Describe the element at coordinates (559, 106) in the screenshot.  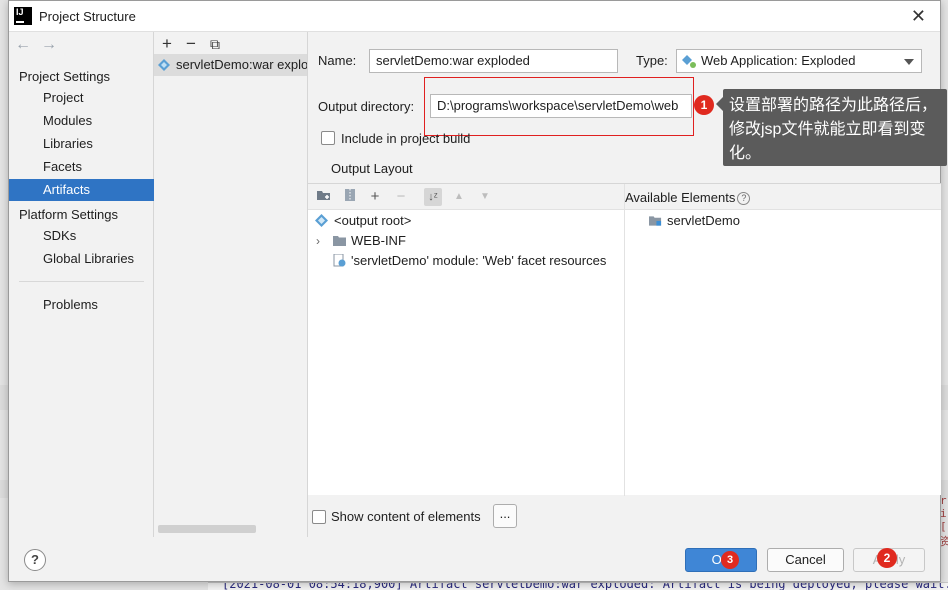
I see `highlight-box` at that location.